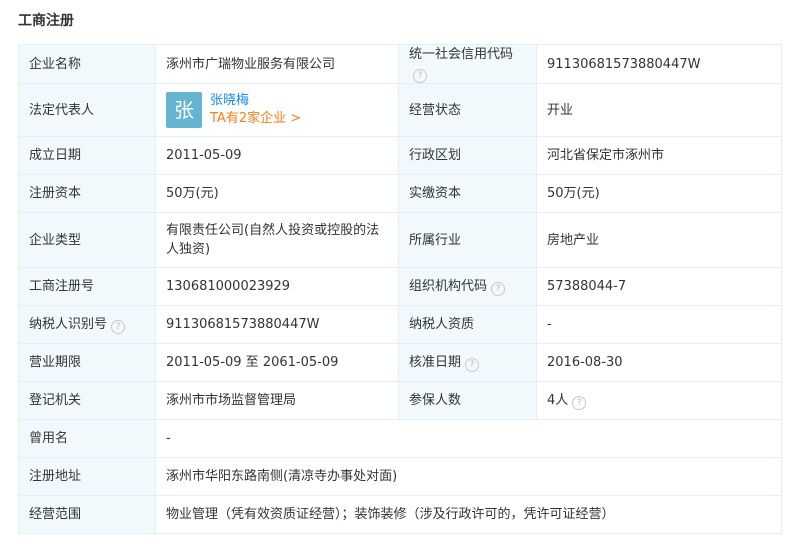 The image size is (800, 552). I want to click on org-code-label-cell: 组织机构代码?, so click(467, 286).